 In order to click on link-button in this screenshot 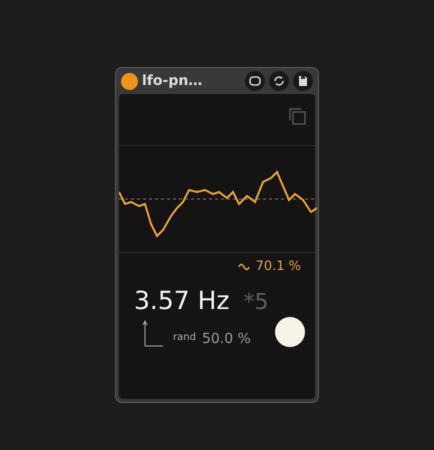, I will do `click(255, 81)`.